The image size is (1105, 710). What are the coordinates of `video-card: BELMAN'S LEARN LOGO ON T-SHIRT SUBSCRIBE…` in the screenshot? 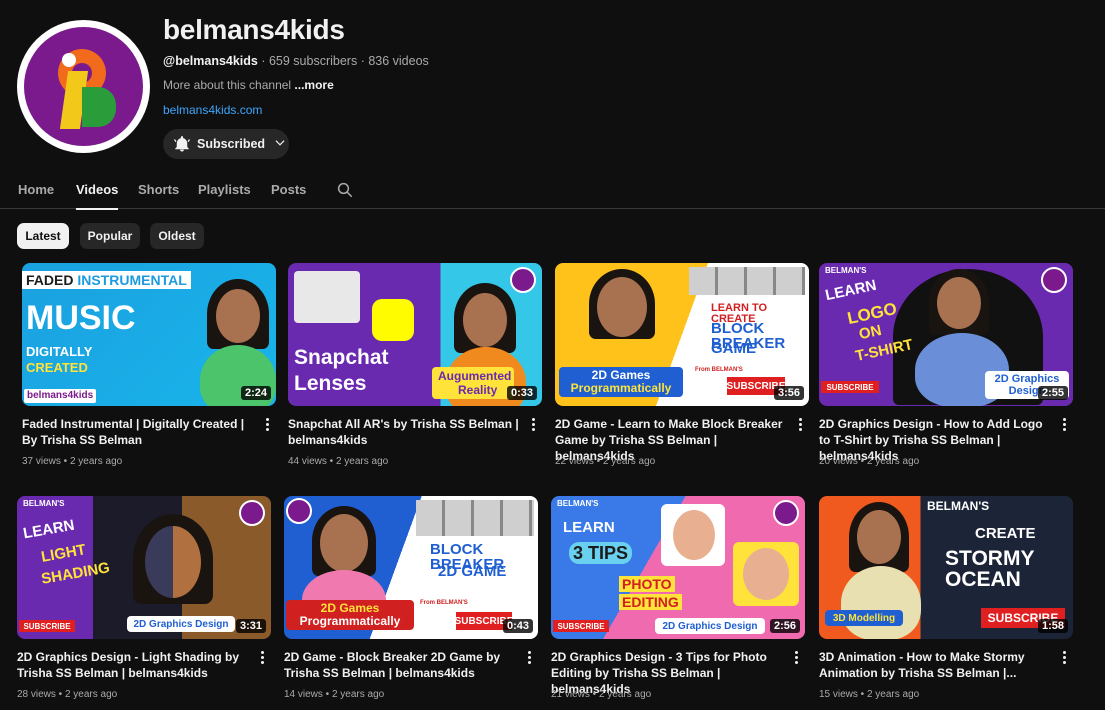 It's located at (947, 365).